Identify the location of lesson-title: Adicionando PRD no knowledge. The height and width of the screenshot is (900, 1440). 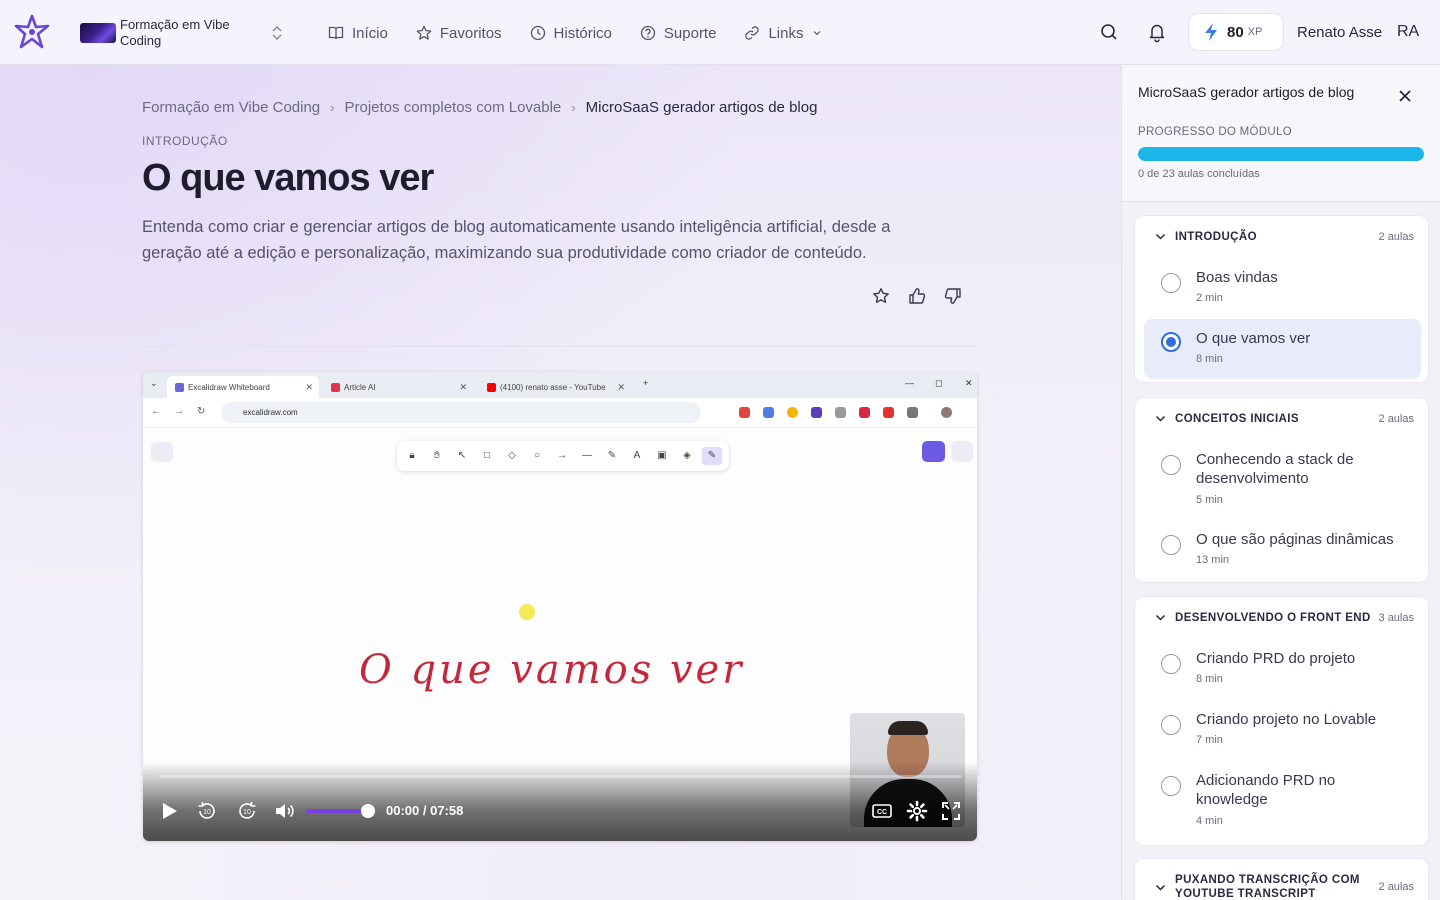
(1266, 790).